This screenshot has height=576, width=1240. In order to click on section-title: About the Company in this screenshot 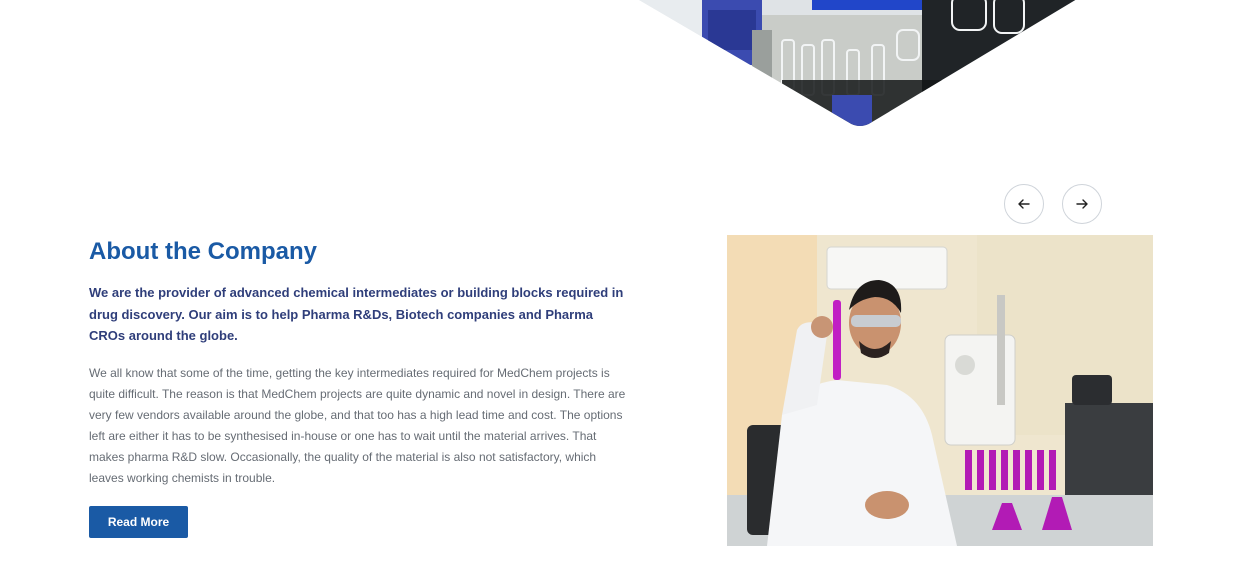, I will do `click(203, 251)`.